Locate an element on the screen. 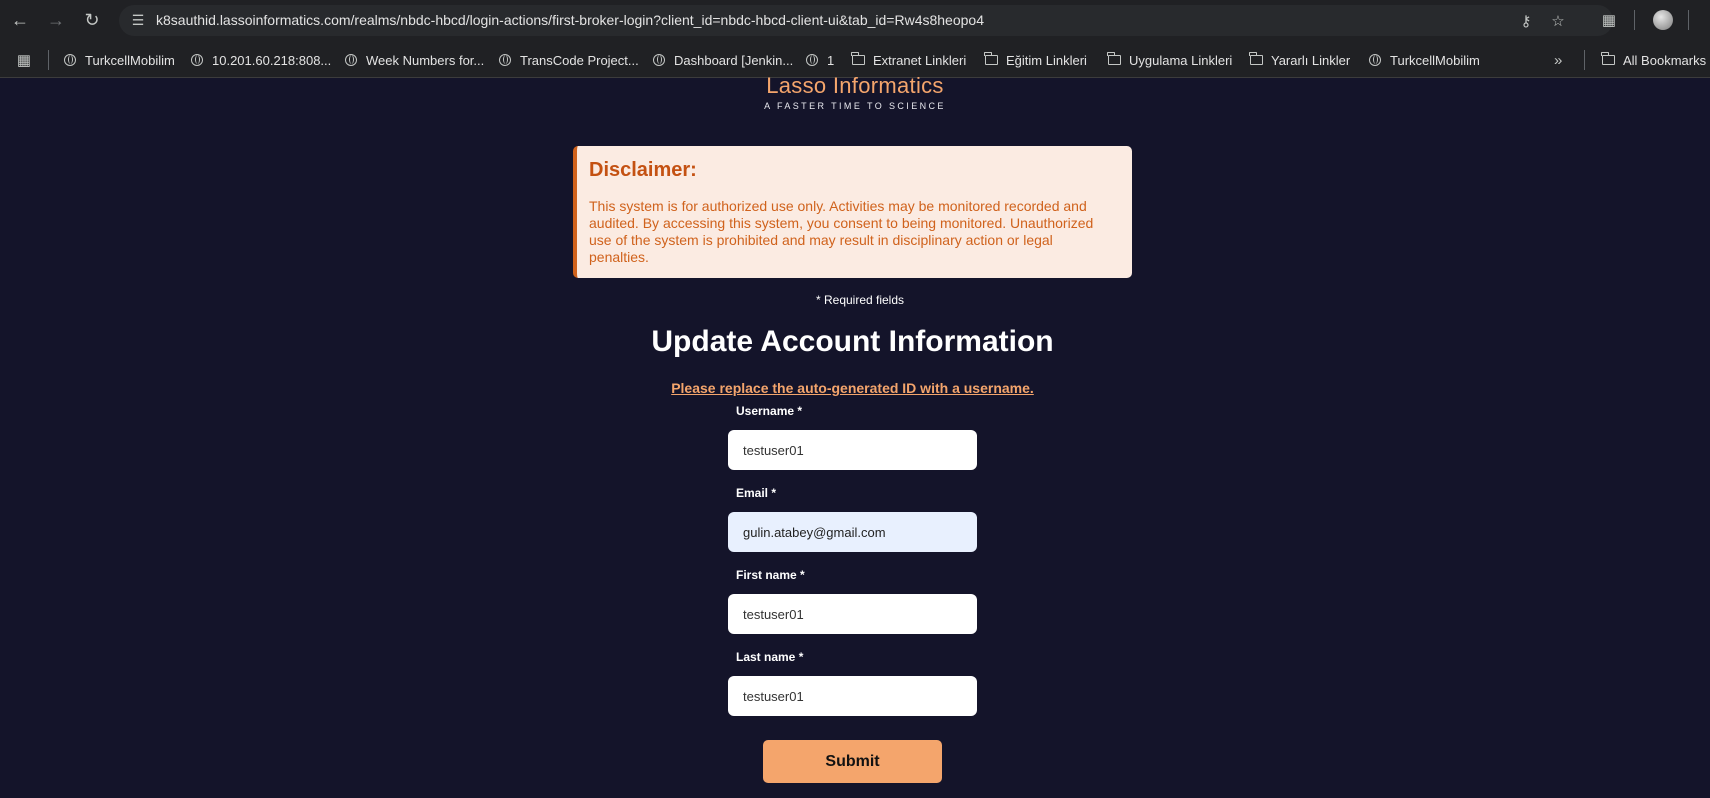 Image resolution: width=1710 pixels, height=798 pixels. apps-grid-icon: ▦ is located at coordinates (28, 60).